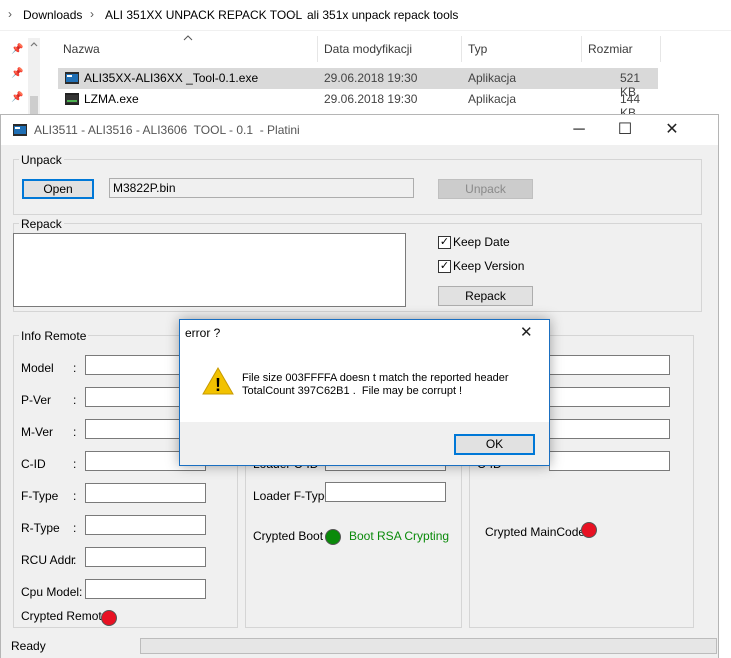  I want to click on maximize-icon: ☐, so click(625, 130).